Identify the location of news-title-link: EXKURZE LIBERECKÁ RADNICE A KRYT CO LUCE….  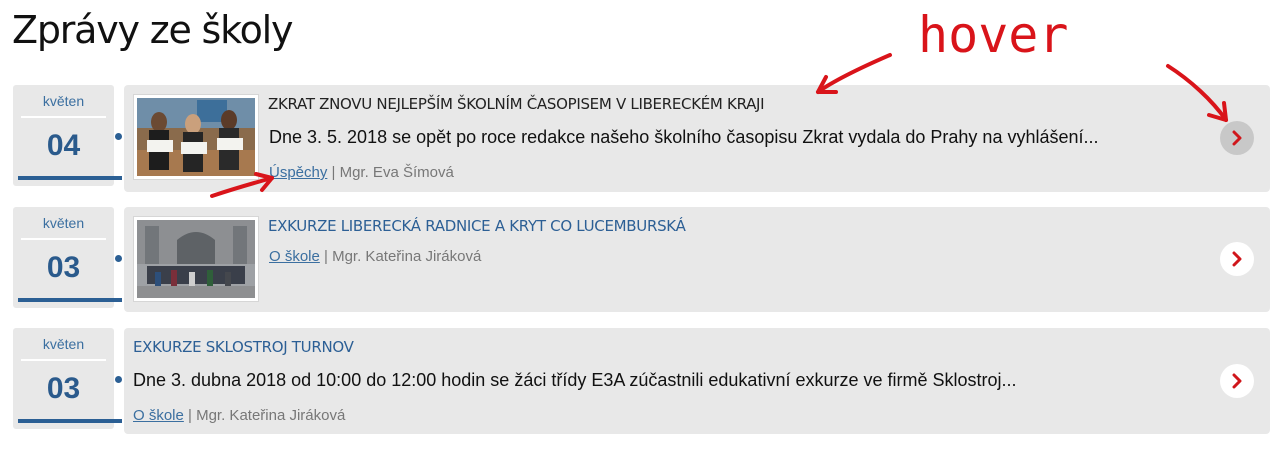
(477, 226).